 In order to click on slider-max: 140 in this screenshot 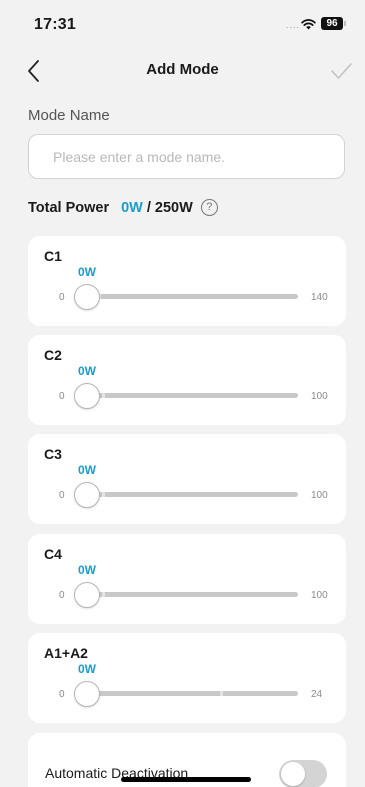, I will do `click(319, 297)`.